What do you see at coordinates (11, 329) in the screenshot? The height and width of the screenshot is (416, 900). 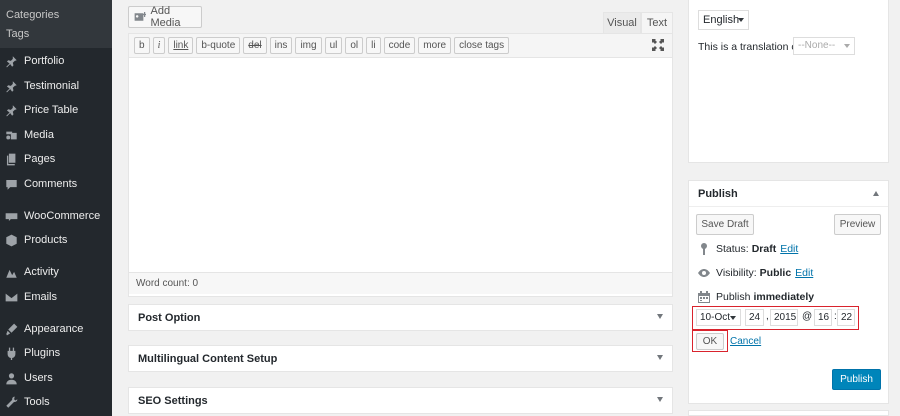 I see `appearance-icon` at bounding box center [11, 329].